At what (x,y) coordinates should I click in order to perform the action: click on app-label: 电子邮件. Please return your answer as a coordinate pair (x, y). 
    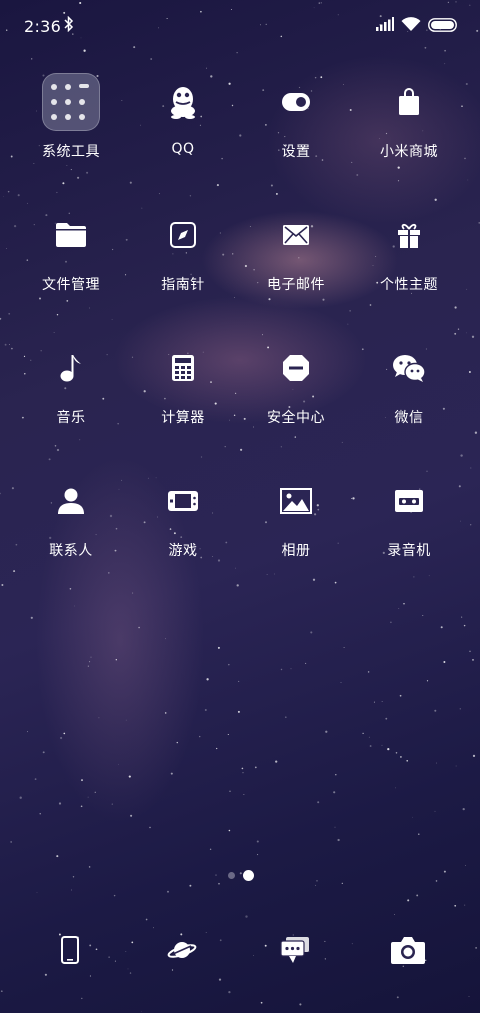
    Looking at the image, I should click on (296, 285).